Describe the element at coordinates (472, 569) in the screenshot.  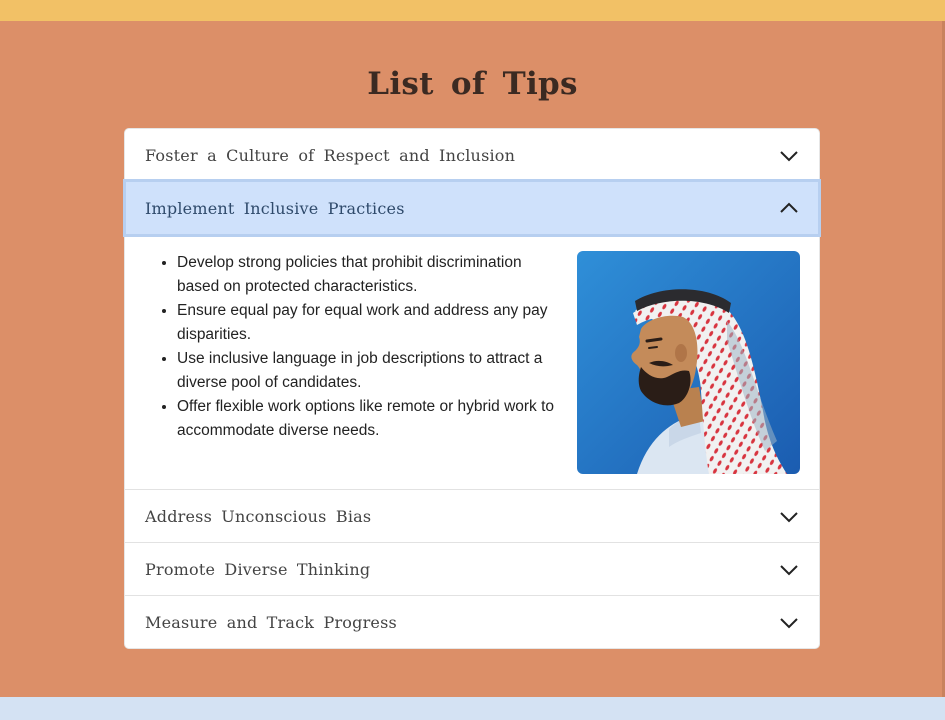
I see `accordion-item-diverse-thinking: Promote Diverse Thinking` at that location.